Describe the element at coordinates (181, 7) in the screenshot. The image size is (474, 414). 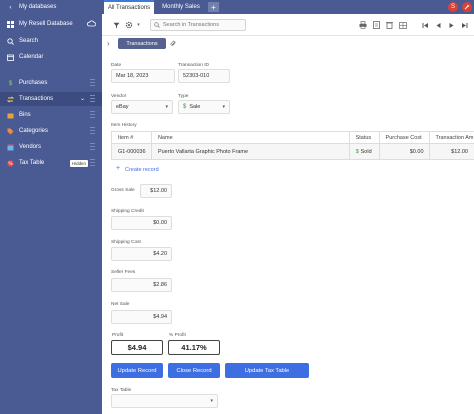
I see `tab-monthly-sales: Monthly Sales` at that location.